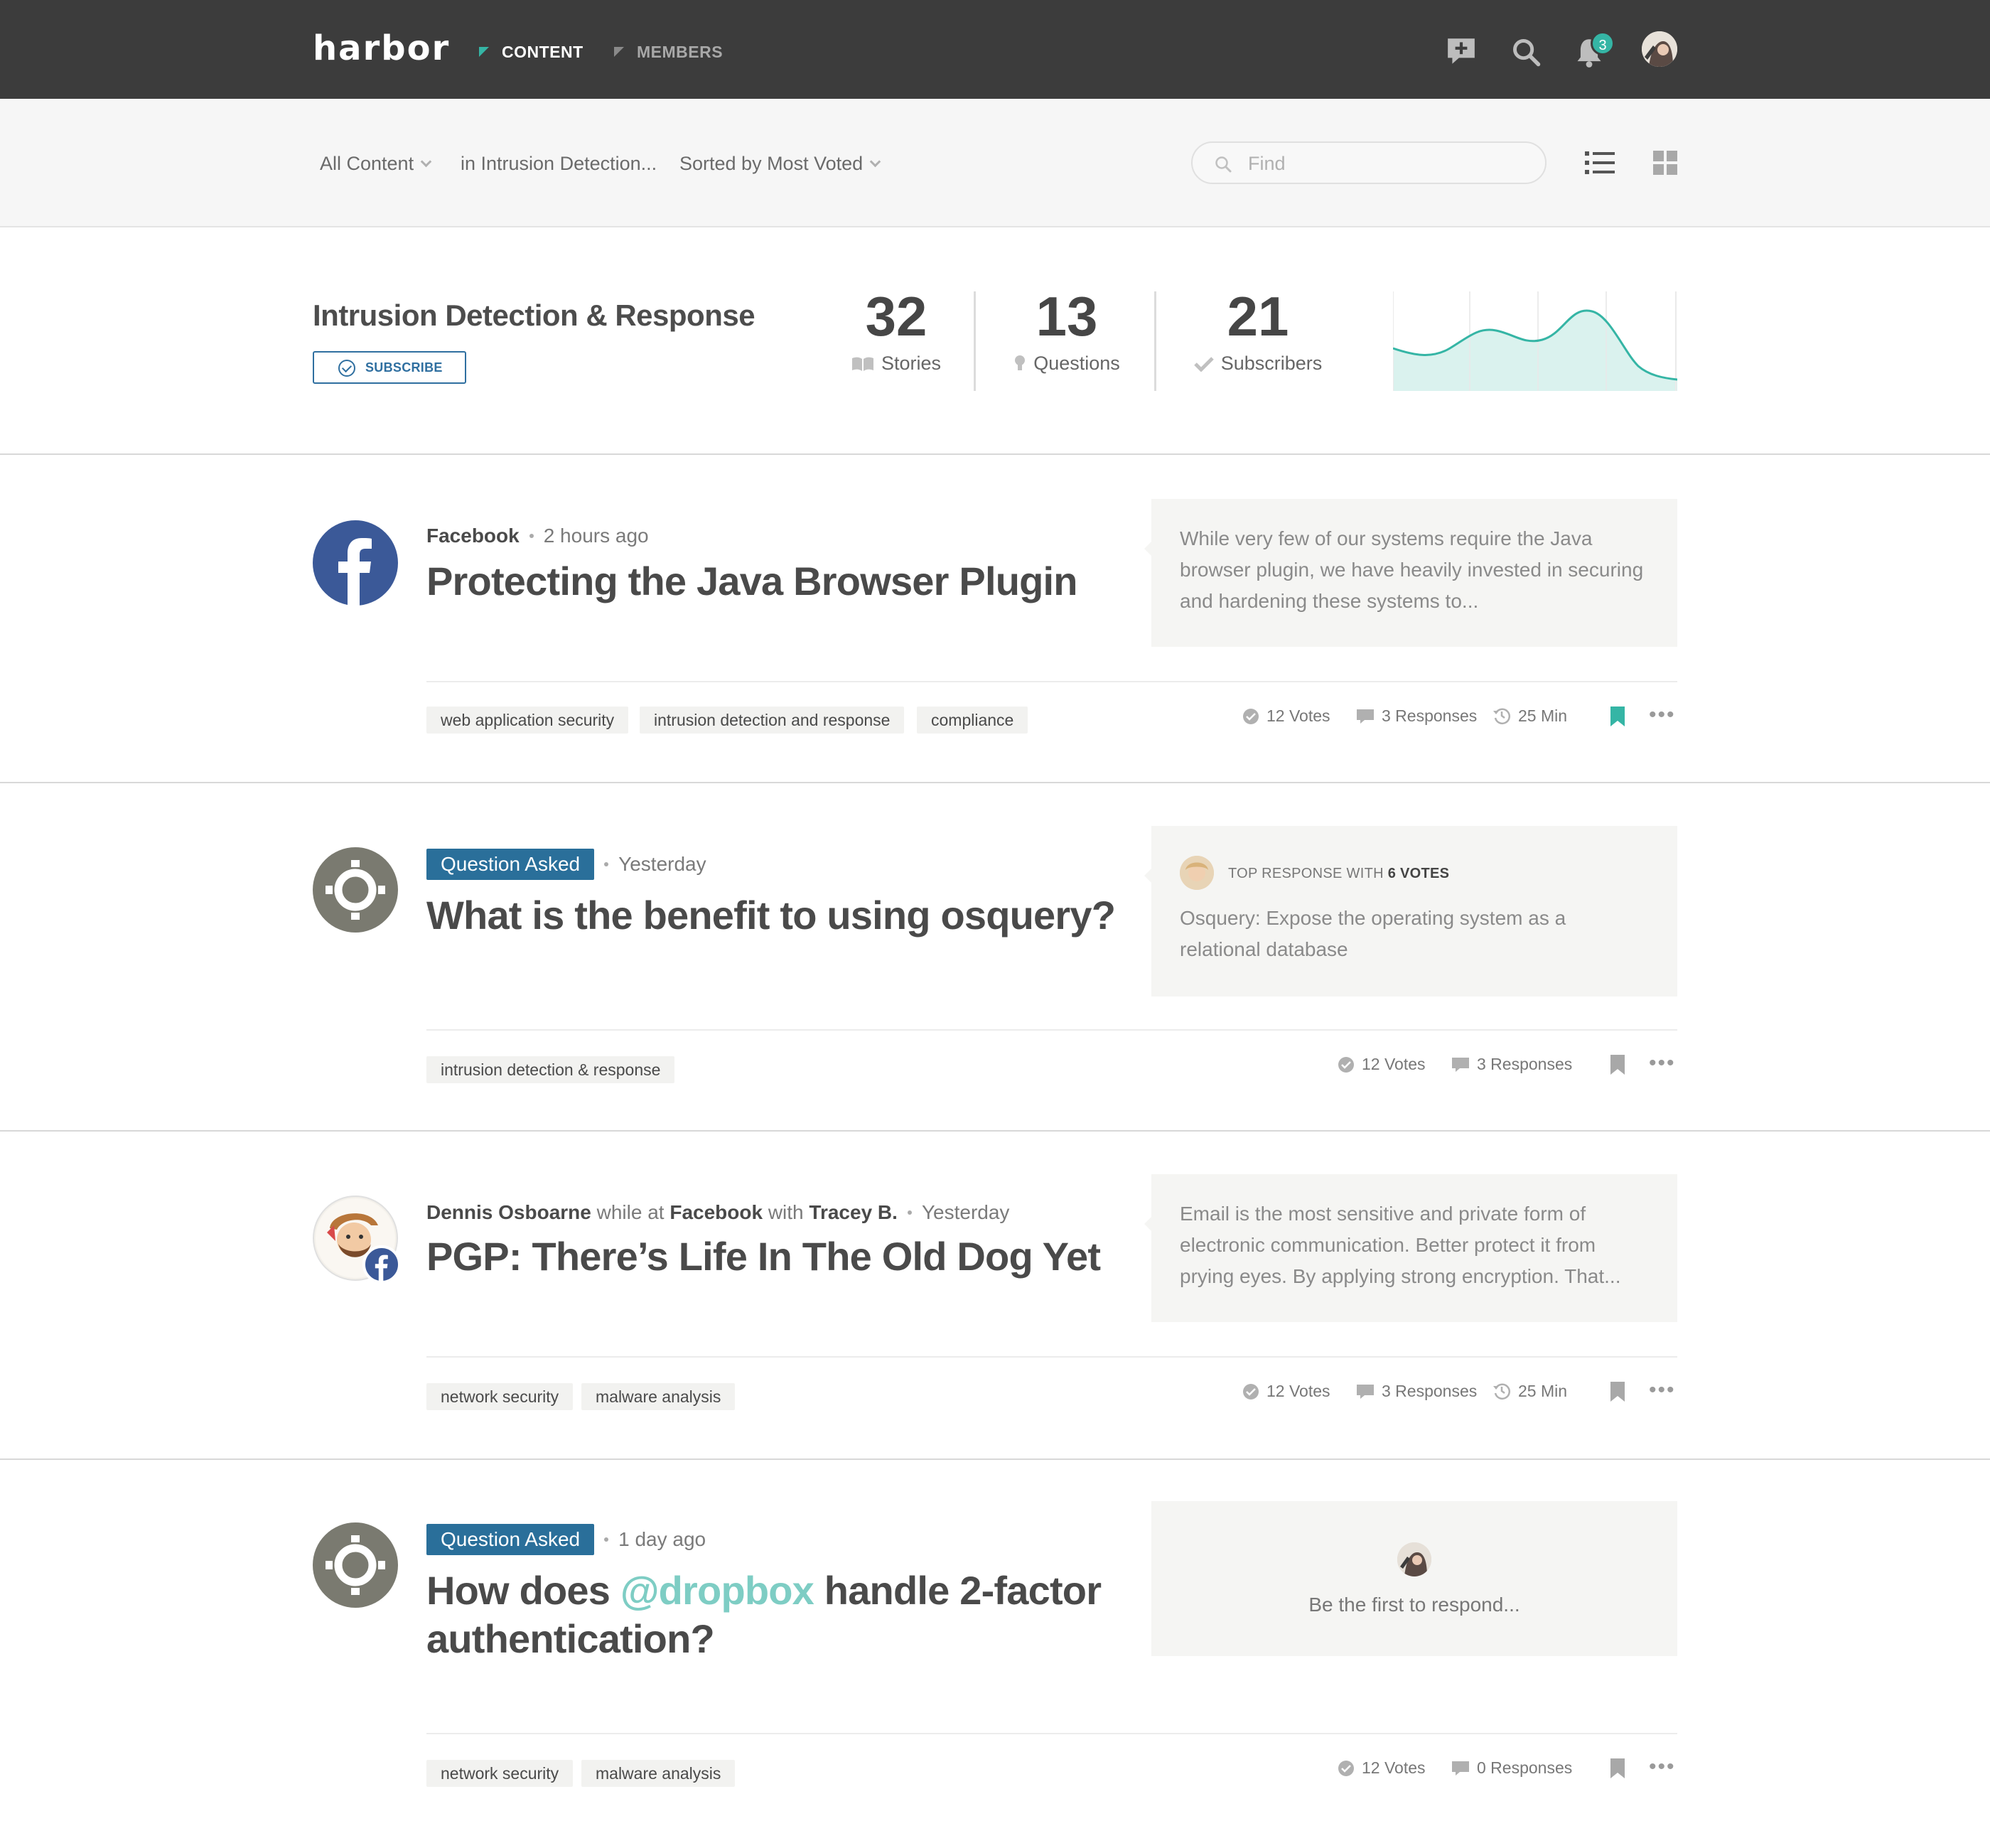 This screenshot has width=1990, height=1848. I want to click on stories-stat: 32 Stories, so click(896, 330).